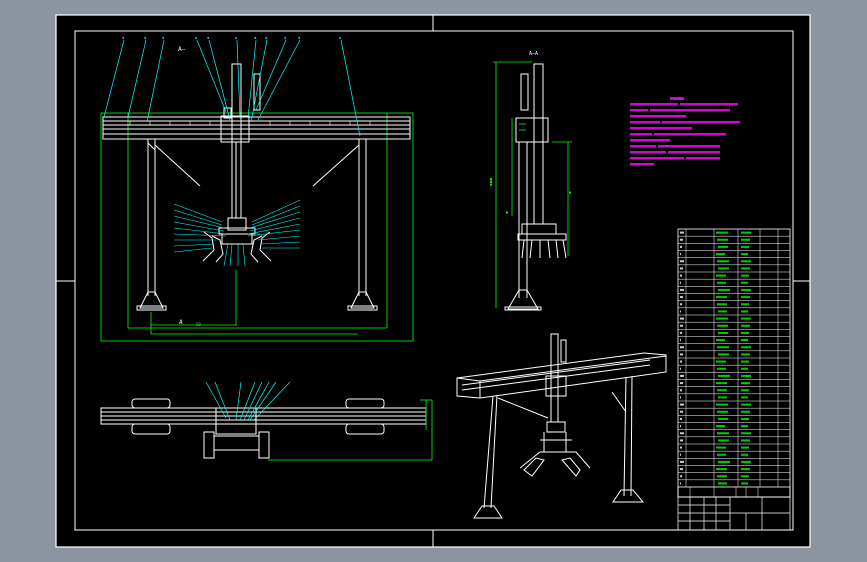 Image resolution: width=867 pixels, height=562 pixels. Describe the element at coordinates (198, 324) in the screenshot. I see `front-dim-small: 50` at that location.